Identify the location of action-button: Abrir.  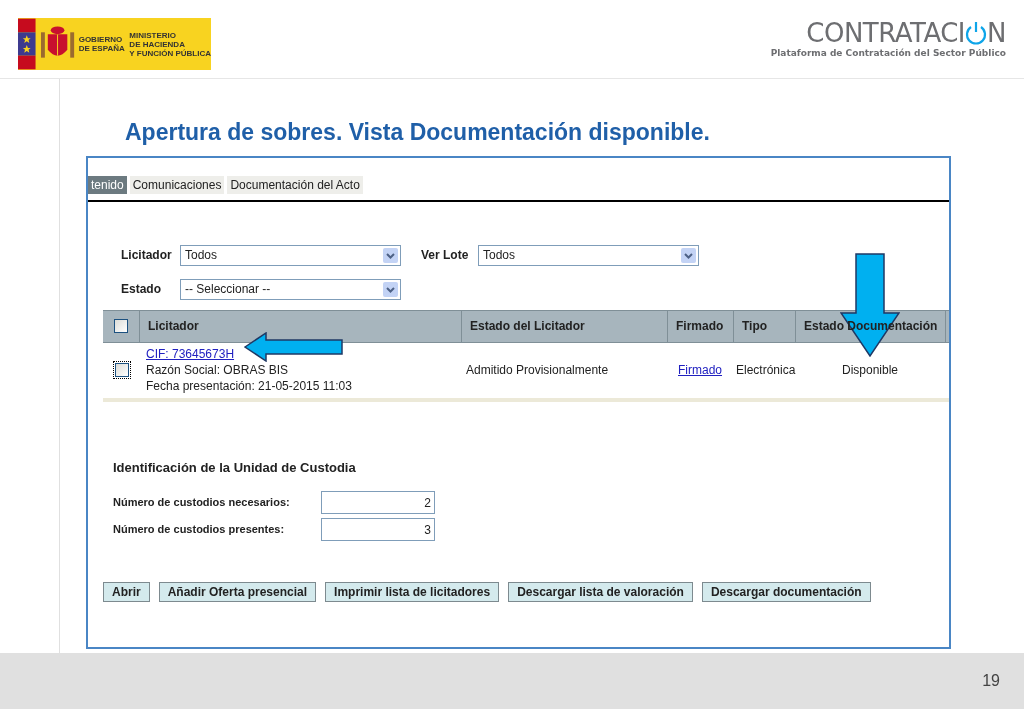
(126, 592).